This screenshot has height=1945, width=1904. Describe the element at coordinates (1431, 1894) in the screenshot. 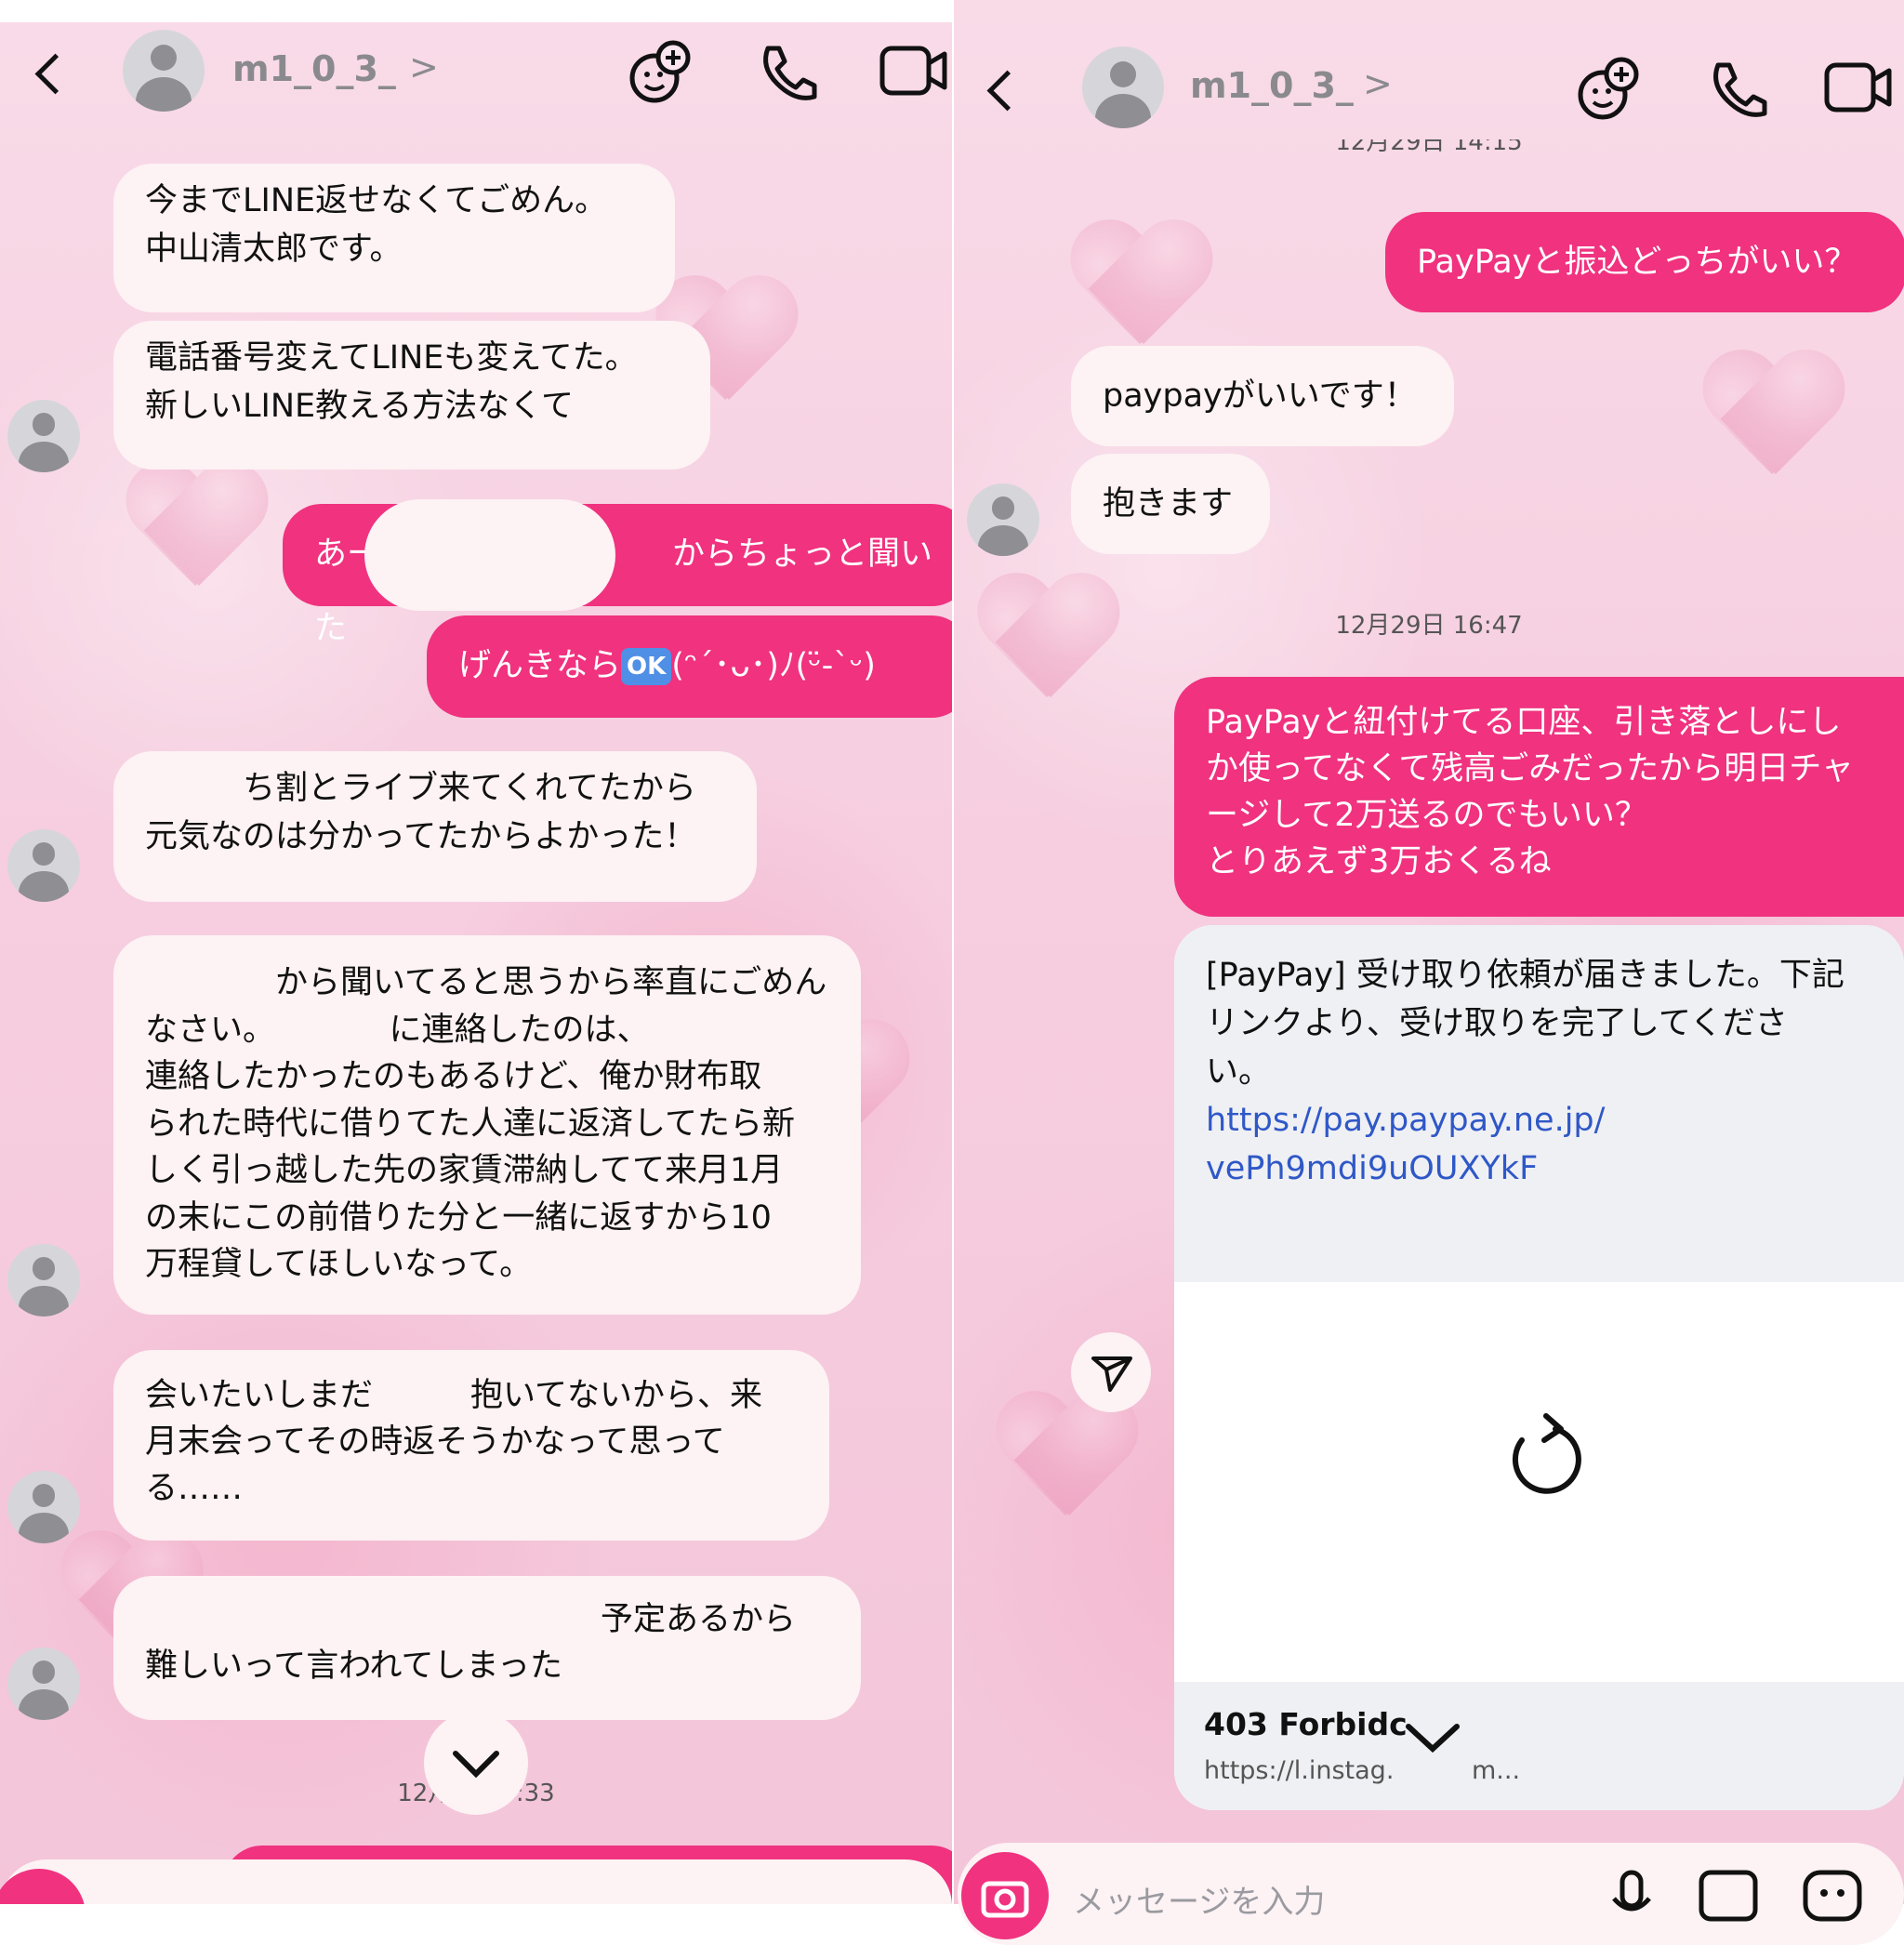

I see `message-composer: メッセージを入力` at that location.